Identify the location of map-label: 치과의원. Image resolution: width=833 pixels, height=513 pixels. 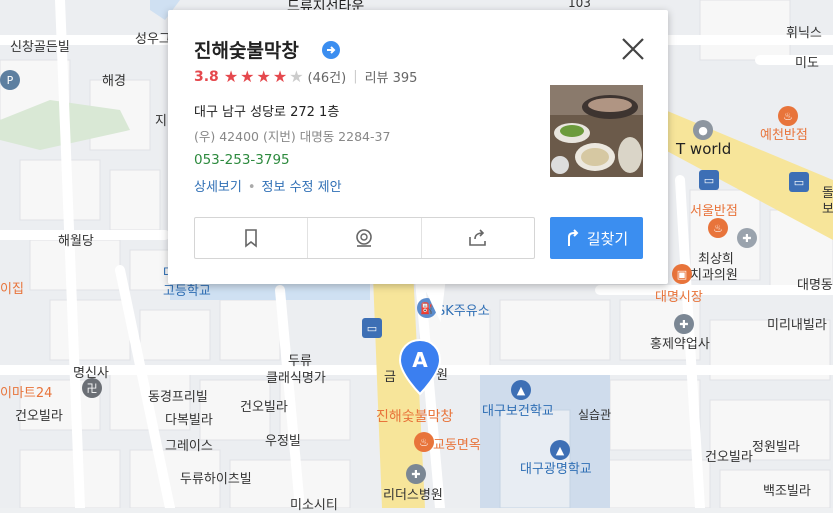
(714, 275).